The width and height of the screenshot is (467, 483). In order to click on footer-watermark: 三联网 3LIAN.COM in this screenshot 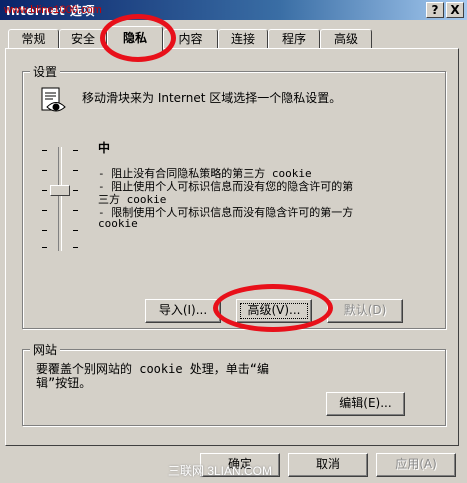, I will do `click(220, 471)`.